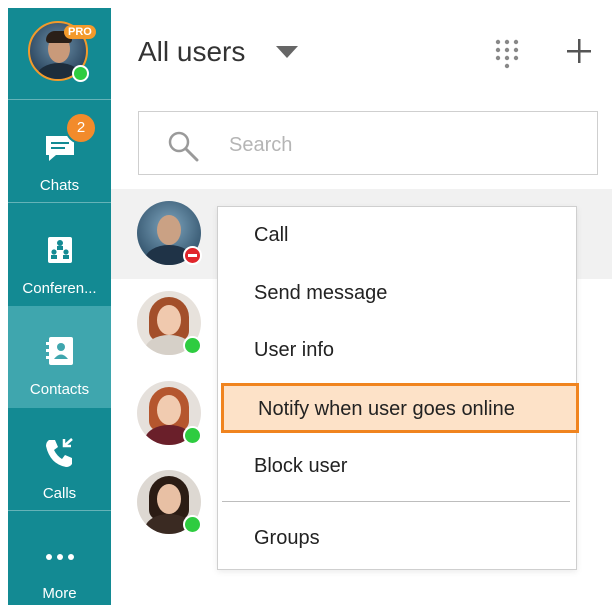 The width and height of the screenshot is (612, 614). I want to click on sidebar-item-calls: Calls, so click(59, 459).